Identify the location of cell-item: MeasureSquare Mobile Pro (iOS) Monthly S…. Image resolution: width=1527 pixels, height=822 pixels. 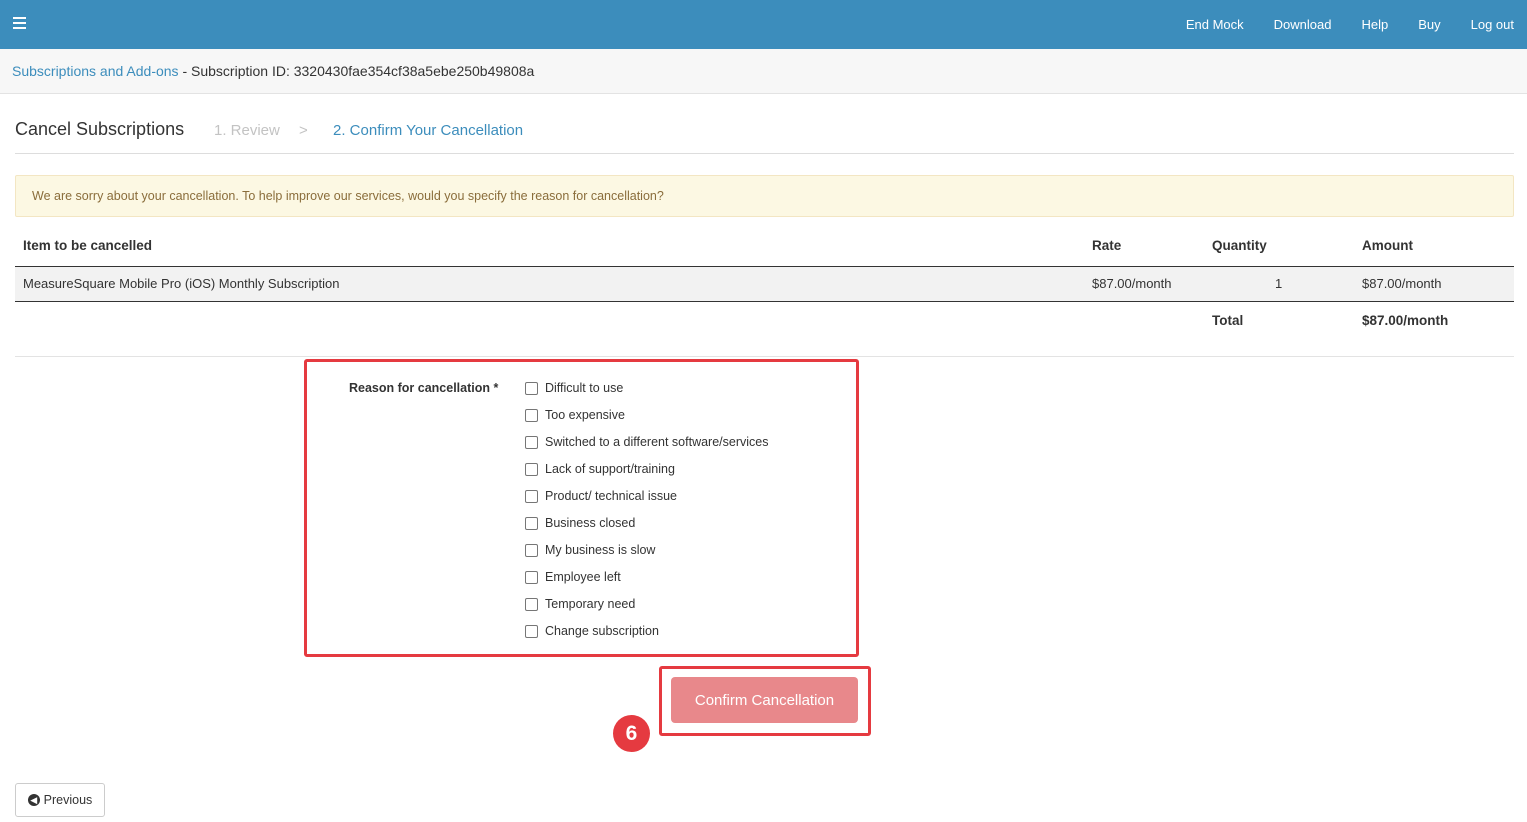
(181, 283).